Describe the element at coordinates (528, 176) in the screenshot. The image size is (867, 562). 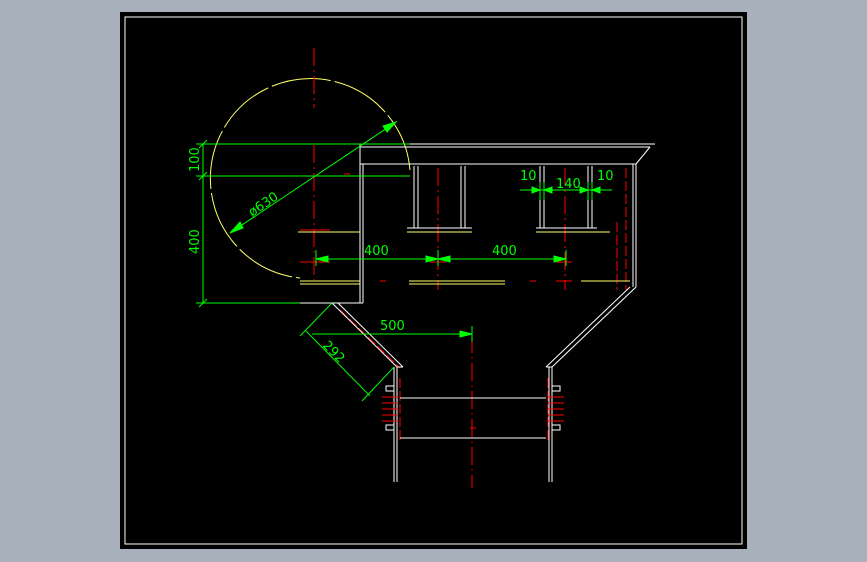
I see `dim-10-left: 10` at that location.